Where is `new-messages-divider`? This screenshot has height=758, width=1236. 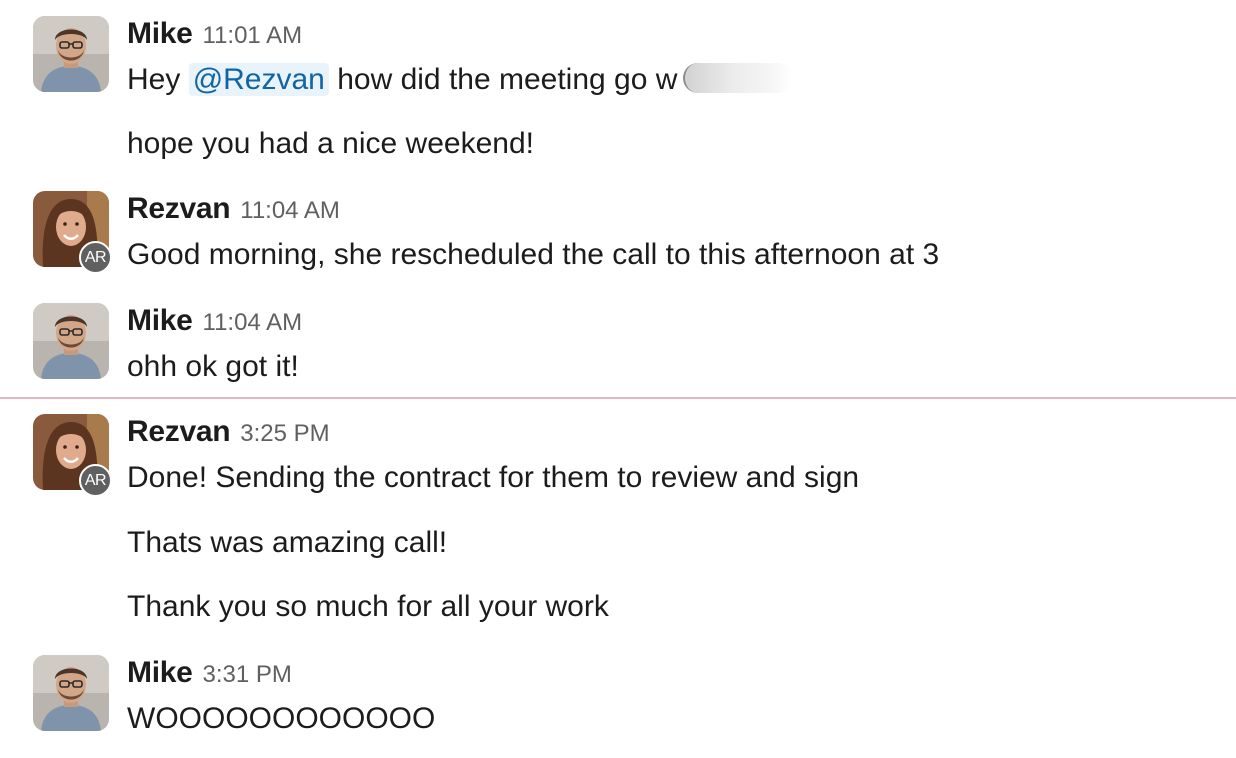
new-messages-divider is located at coordinates (618, 398).